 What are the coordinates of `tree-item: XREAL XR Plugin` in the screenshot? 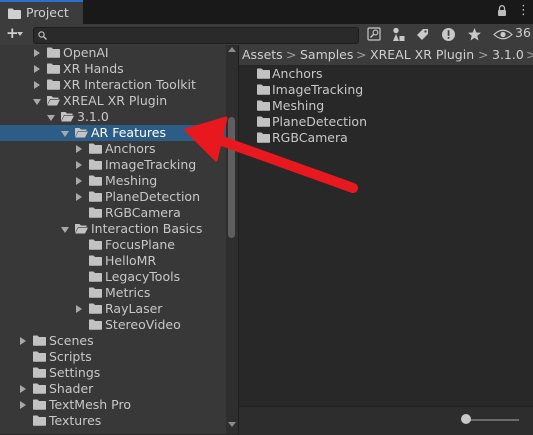 It's located at (119, 101).